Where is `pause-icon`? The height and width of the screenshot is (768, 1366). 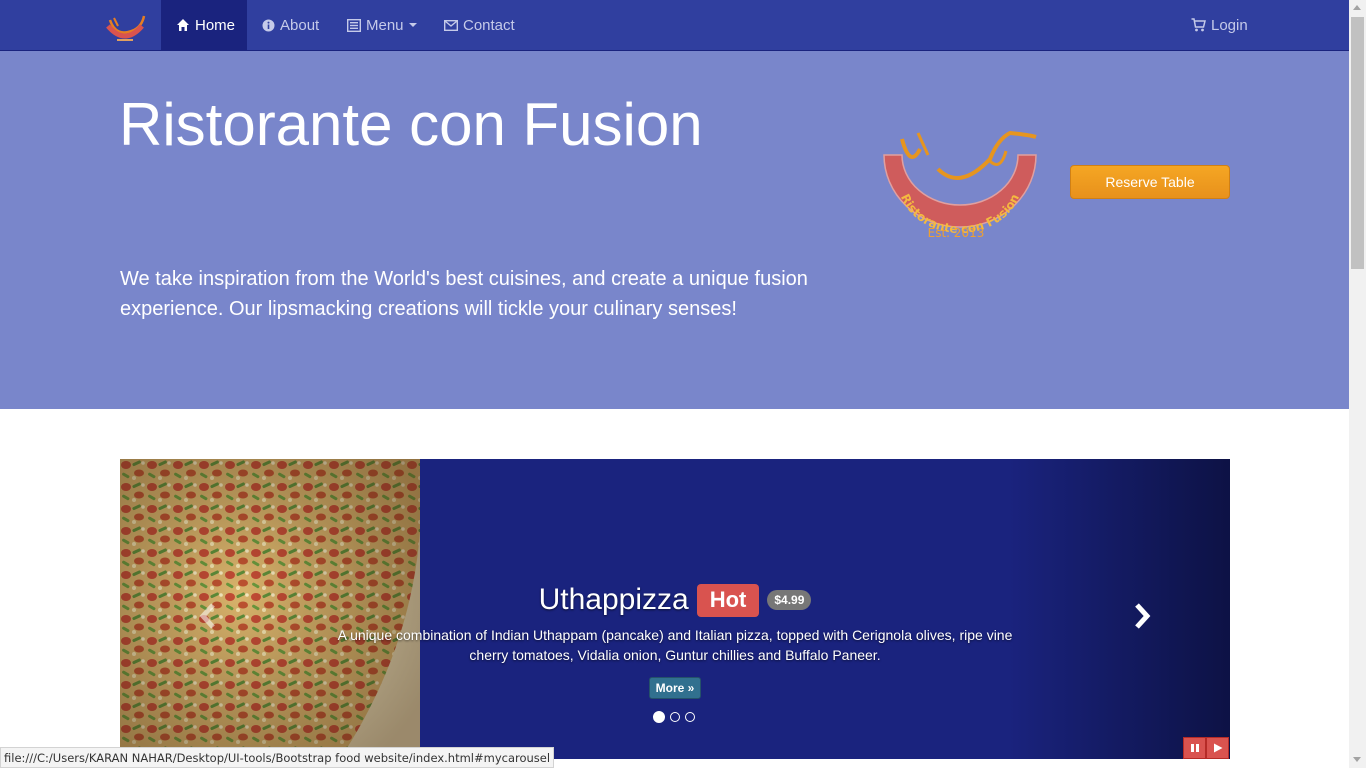
pause-icon is located at coordinates (1194, 748).